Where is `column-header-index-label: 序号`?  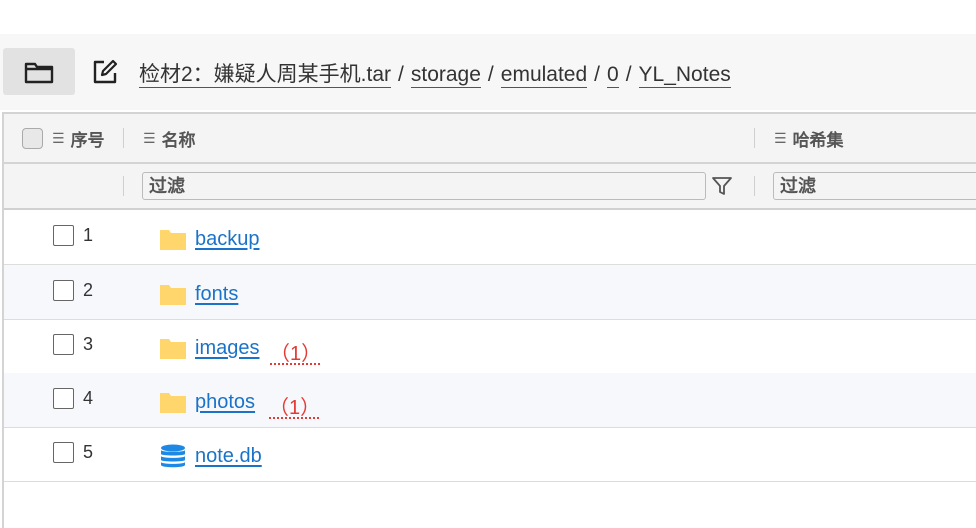 column-header-index-label: 序号 is located at coordinates (87, 140).